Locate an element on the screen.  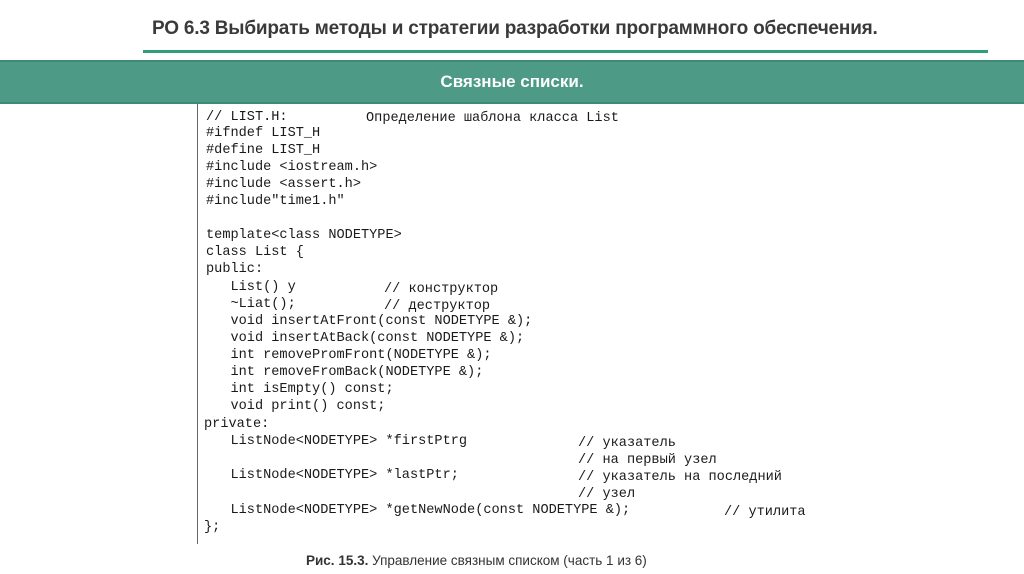
code-left-border is located at coordinates (197, 324).